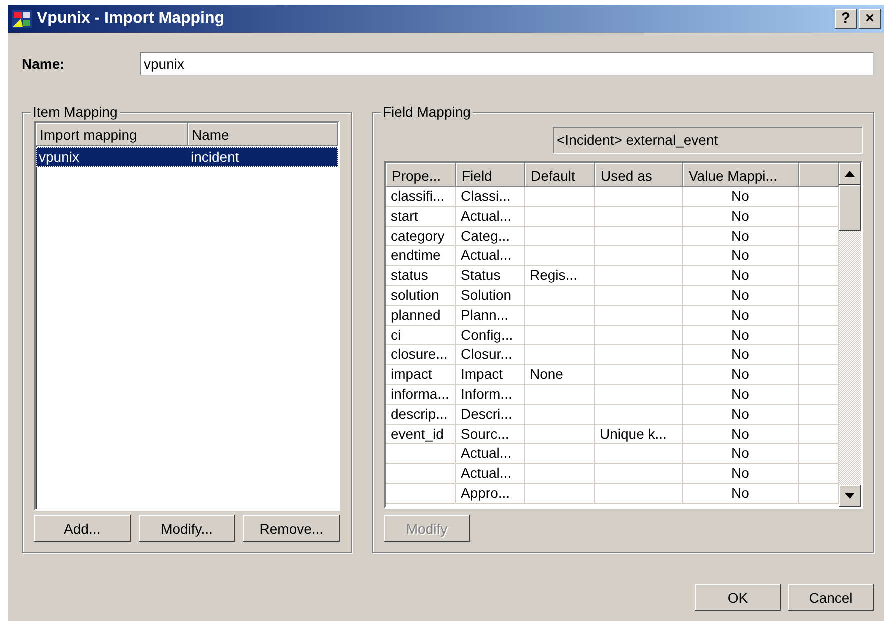  What do you see at coordinates (507, 64) in the screenshot?
I see `name-field: vpunix` at bounding box center [507, 64].